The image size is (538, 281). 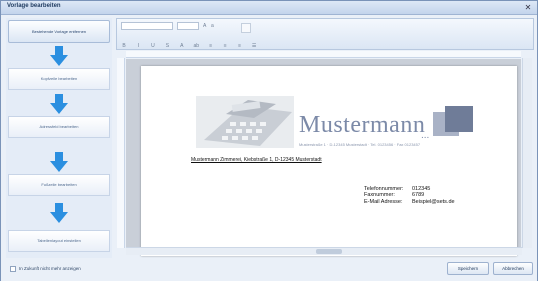 What do you see at coordinates (147, 26) in the screenshot?
I see `font-family-dropdown` at bounding box center [147, 26].